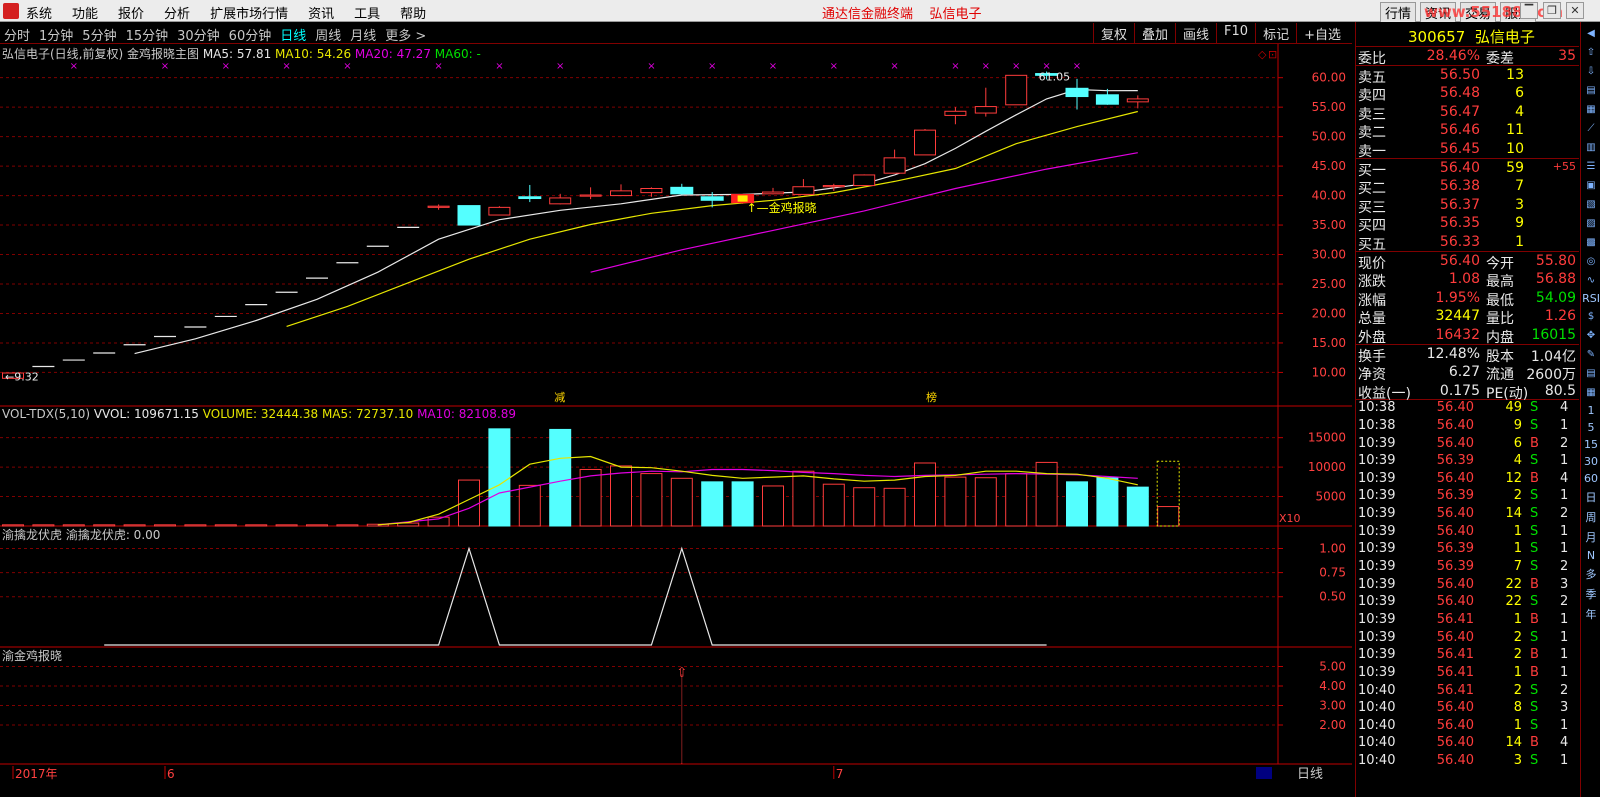 The image size is (1600, 797). What do you see at coordinates (1591, 393) in the screenshot?
I see `layout-icon: ▦` at bounding box center [1591, 393].